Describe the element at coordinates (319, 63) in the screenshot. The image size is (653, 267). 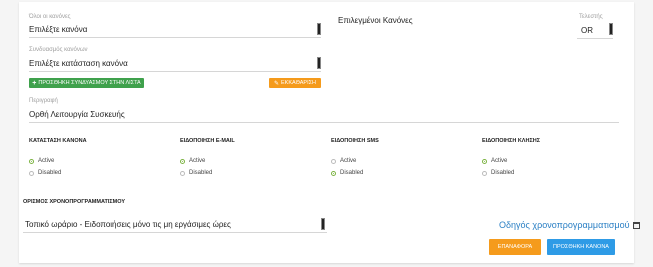
I see `rule-combination-caret-icon` at that location.